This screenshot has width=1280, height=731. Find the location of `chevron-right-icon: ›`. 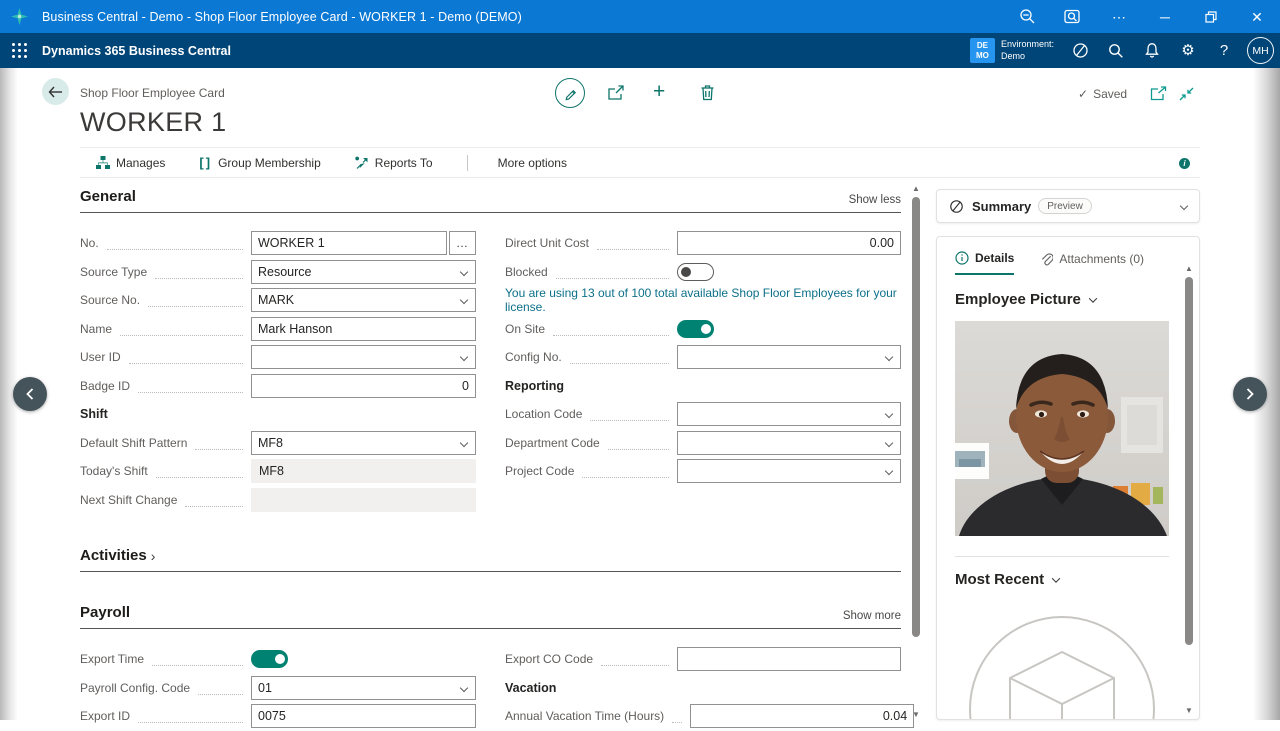

chevron-right-icon: › is located at coordinates (153, 556).